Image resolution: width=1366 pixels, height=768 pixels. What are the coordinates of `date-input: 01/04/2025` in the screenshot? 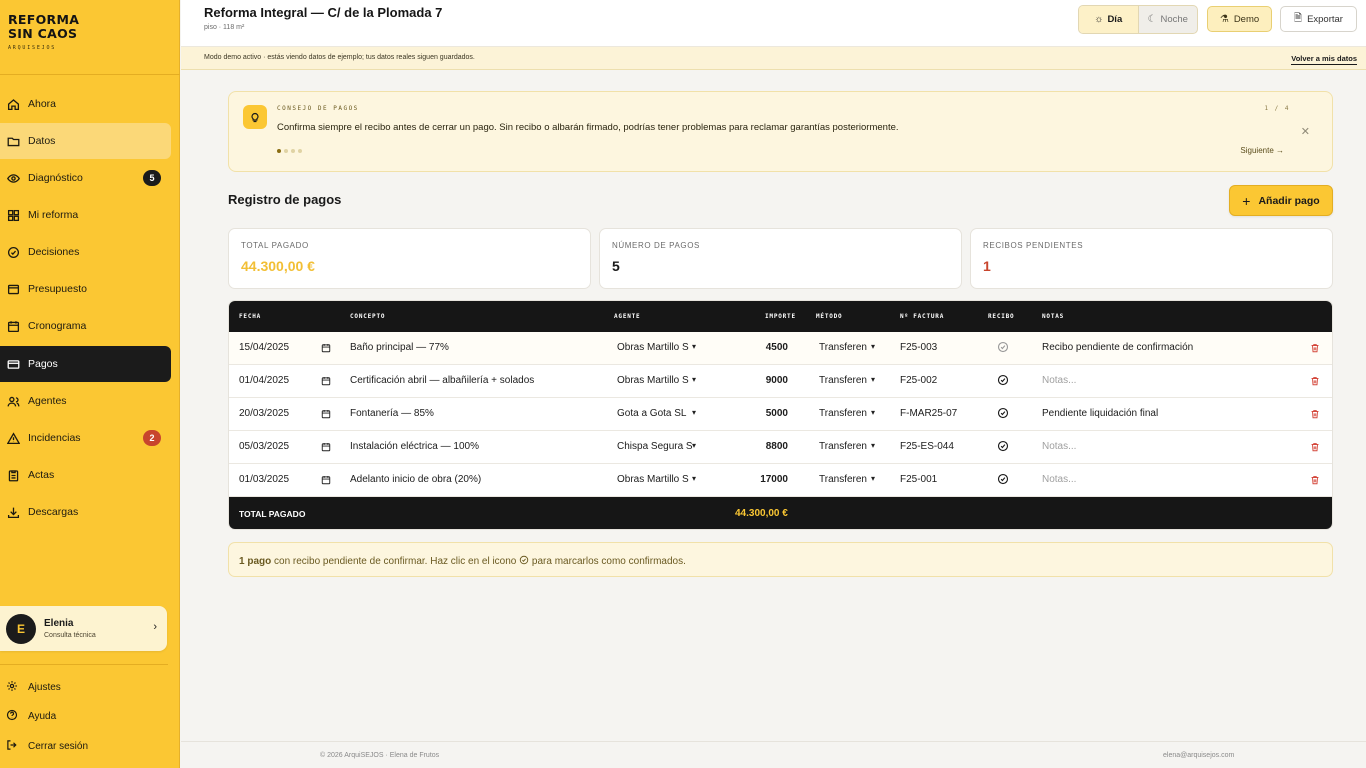 It's located at (264, 380).